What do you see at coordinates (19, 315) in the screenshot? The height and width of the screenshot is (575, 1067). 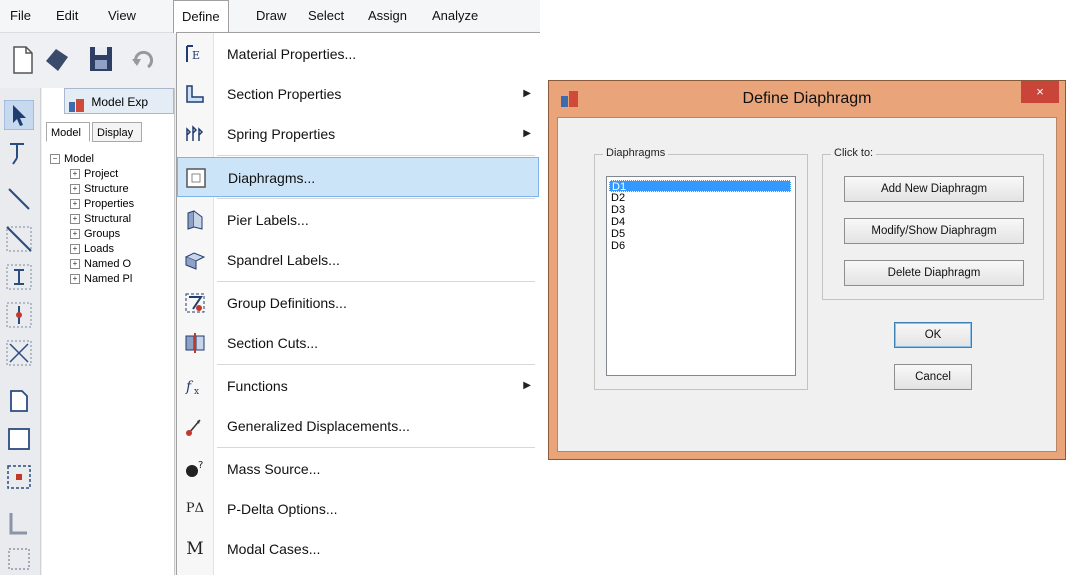 I see `draw-point-icon` at bounding box center [19, 315].